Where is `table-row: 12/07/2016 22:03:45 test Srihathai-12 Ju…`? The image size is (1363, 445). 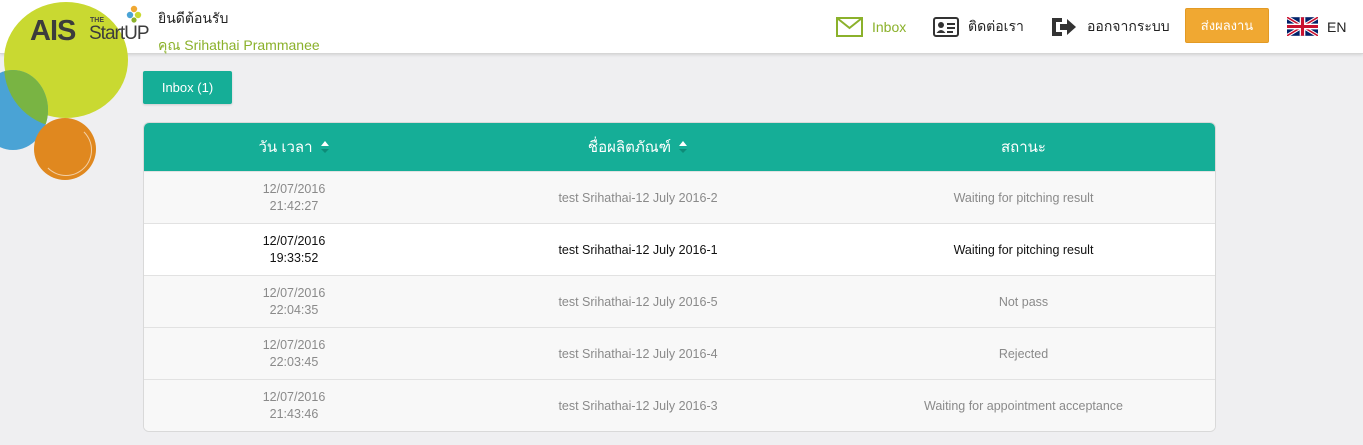
table-row: 12/07/2016 22:03:45 test Srihathai-12 Ju… is located at coordinates (679, 353).